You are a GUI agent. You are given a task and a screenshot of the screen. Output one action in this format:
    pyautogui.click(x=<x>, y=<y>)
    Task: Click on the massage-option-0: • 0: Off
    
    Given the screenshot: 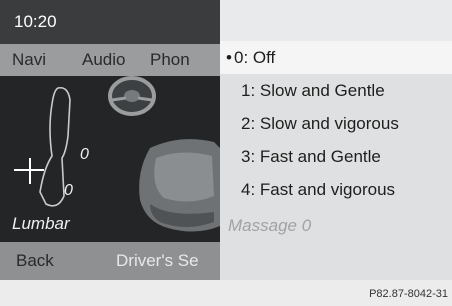 What is the action you would take?
    pyautogui.click(x=336, y=57)
    